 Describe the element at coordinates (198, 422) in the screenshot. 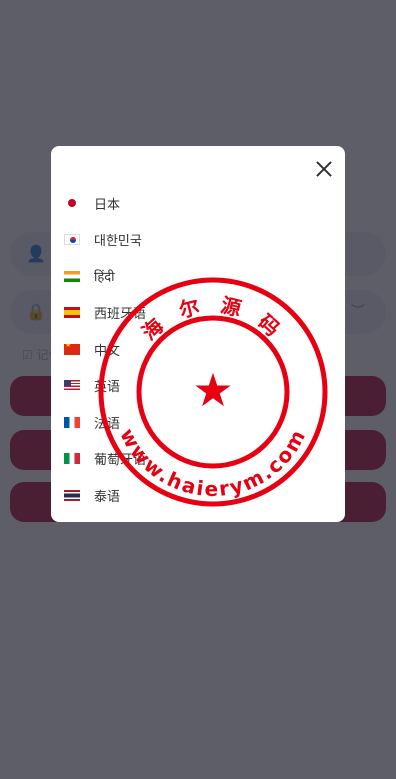

I see `language-item-fr: 法语` at that location.